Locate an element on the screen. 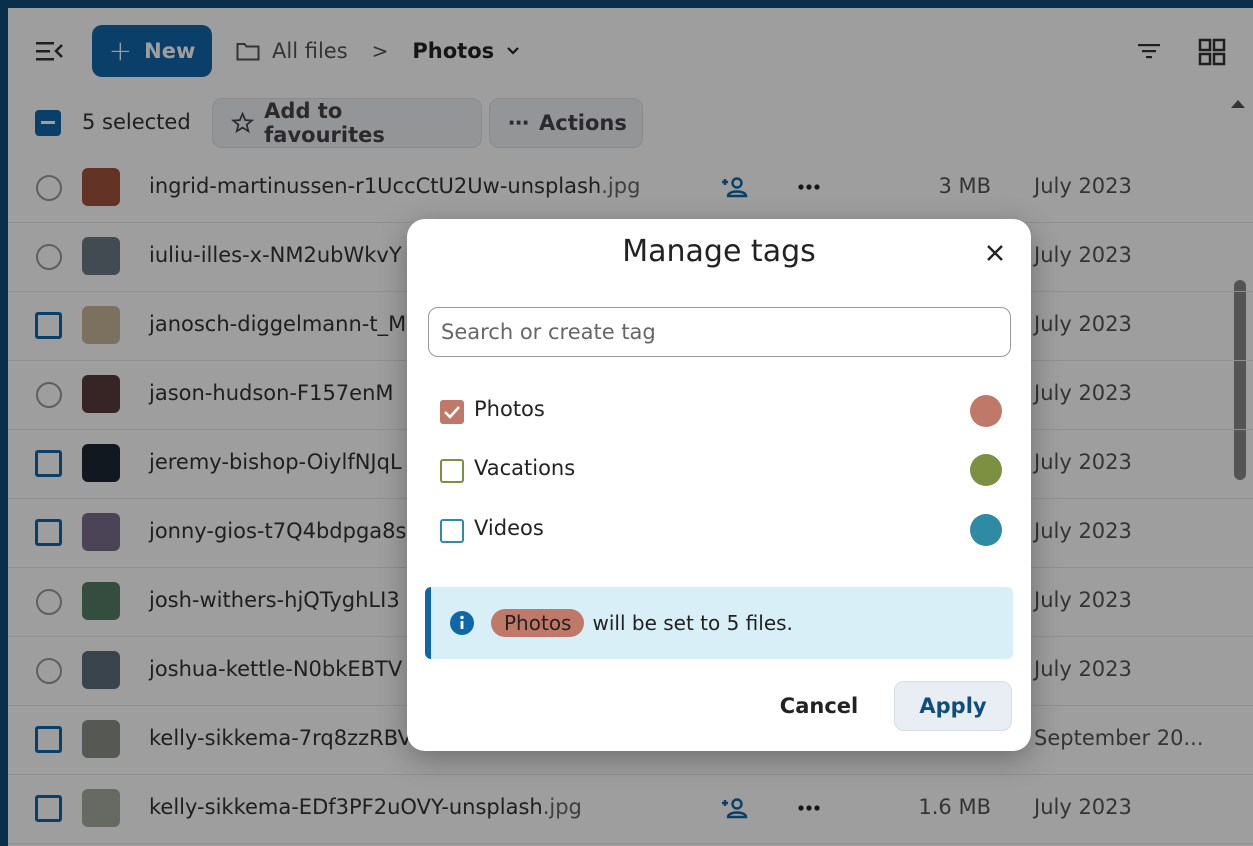 The image size is (1253, 846). info-notice: Photos will be set to 5 files. is located at coordinates (719, 623).